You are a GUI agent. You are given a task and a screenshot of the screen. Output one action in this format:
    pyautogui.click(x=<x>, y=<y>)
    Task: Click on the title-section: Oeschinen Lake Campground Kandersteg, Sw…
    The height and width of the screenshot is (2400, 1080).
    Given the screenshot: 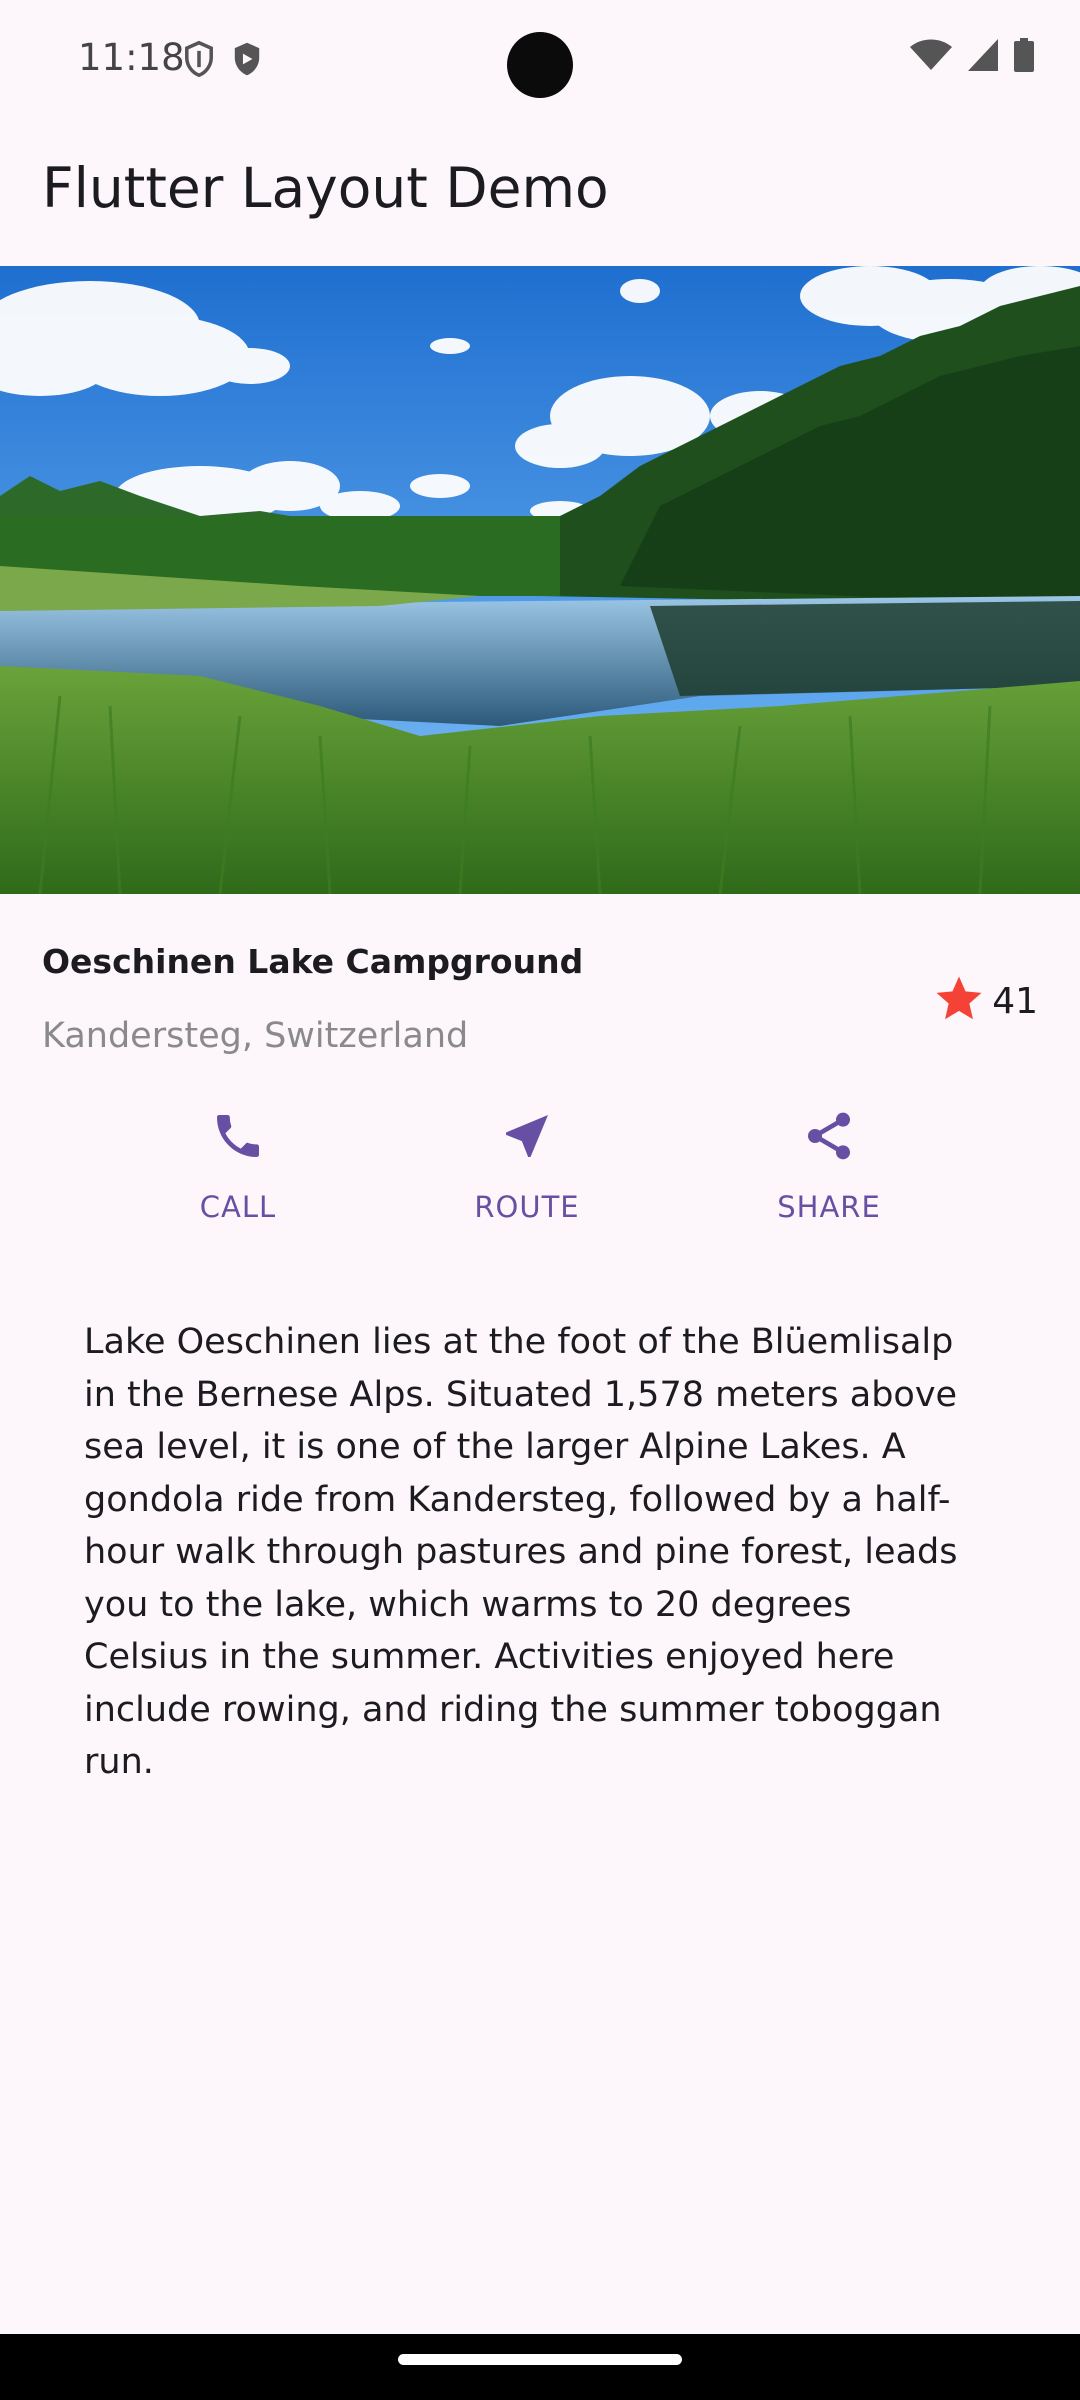 What is the action you would take?
    pyautogui.click(x=540, y=994)
    